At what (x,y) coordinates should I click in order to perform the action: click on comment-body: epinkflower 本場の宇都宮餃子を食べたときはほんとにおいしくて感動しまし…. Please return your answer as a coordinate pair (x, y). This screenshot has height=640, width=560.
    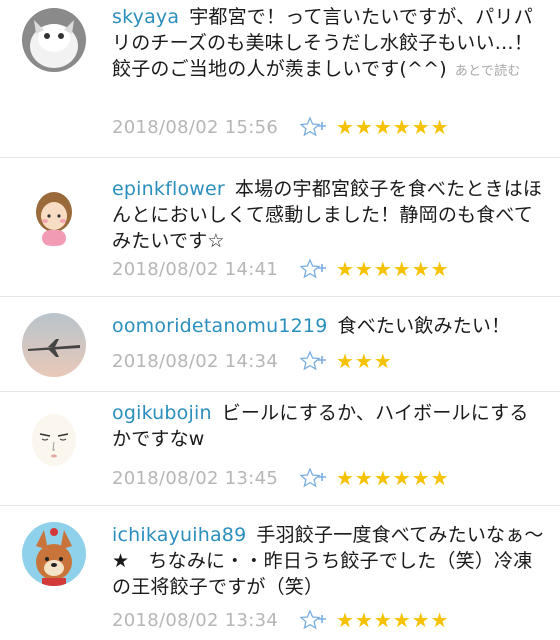
    Looking at the image, I should click on (329, 208).